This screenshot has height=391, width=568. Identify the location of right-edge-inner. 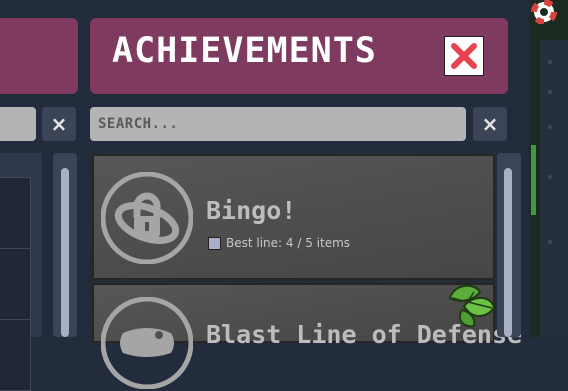
(554, 188).